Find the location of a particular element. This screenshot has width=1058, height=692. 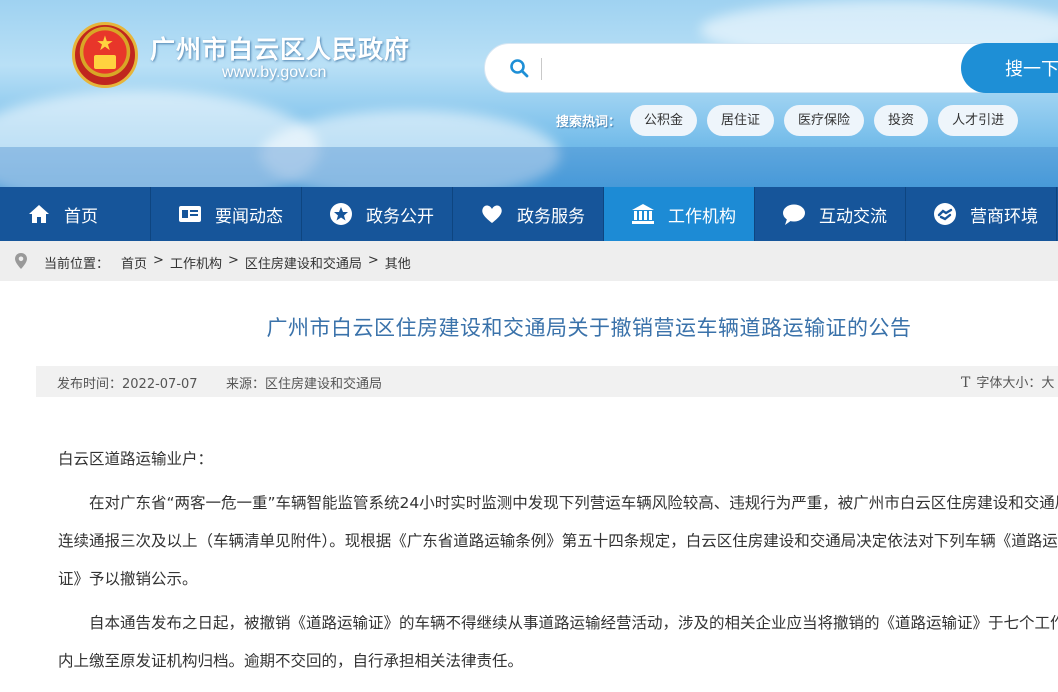

nav-item-disclosure: 政务公开 is located at coordinates (377, 214).